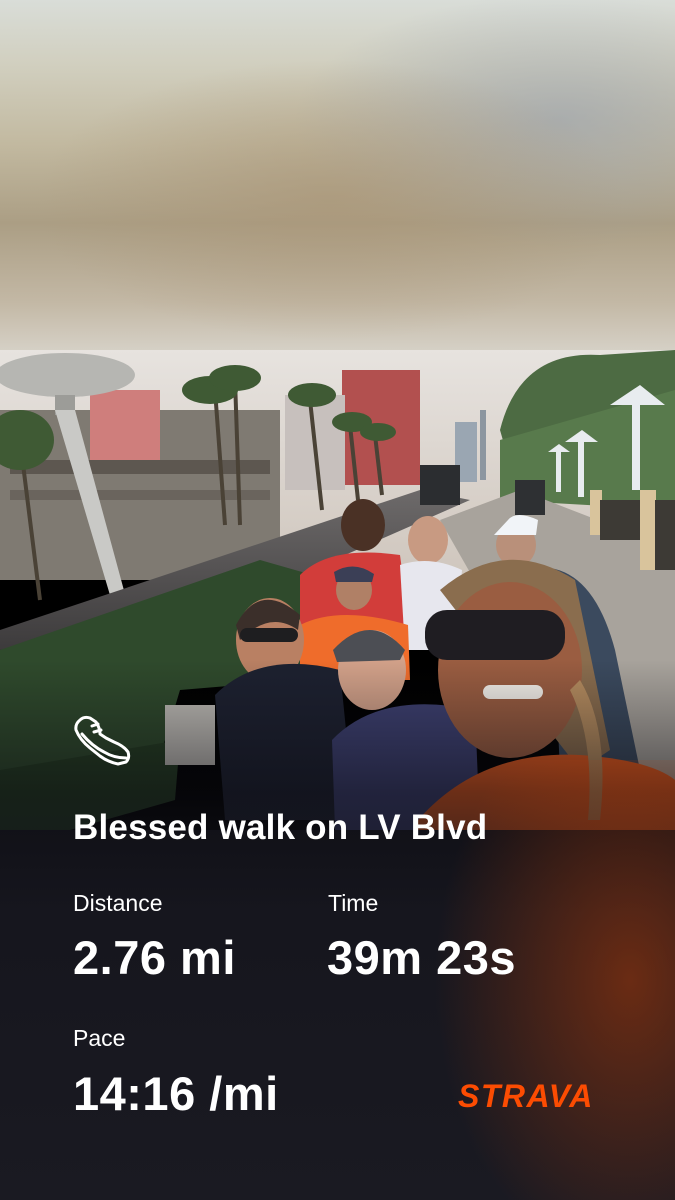 The image size is (675, 1200). What do you see at coordinates (176, 1093) in the screenshot?
I see `pace-value: 14:16 /mi` at bounding box center [176, 1093].